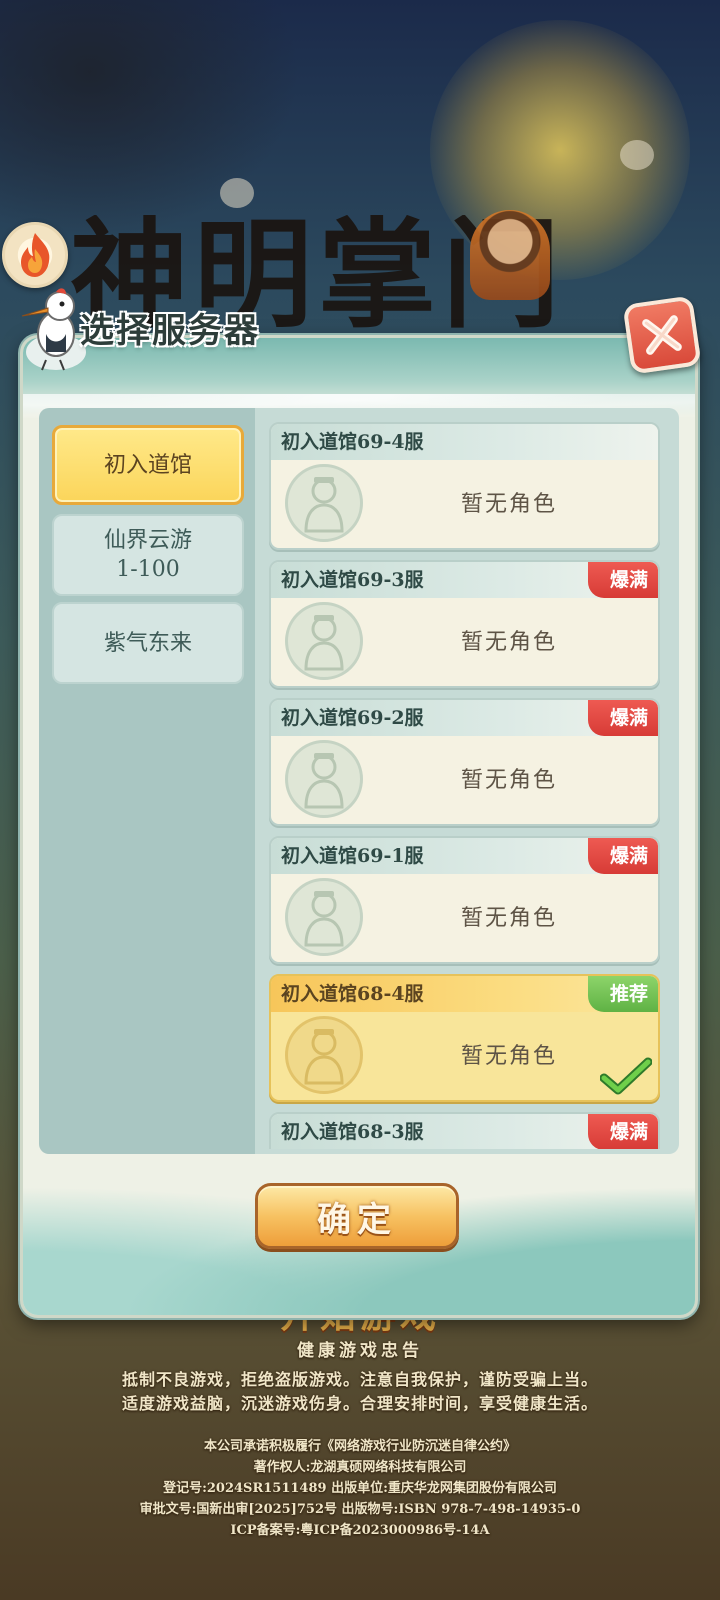 This screenshot has width=720, height=1600. I want to click on server-name: 初入道馆69-4服, so click(352, 442).